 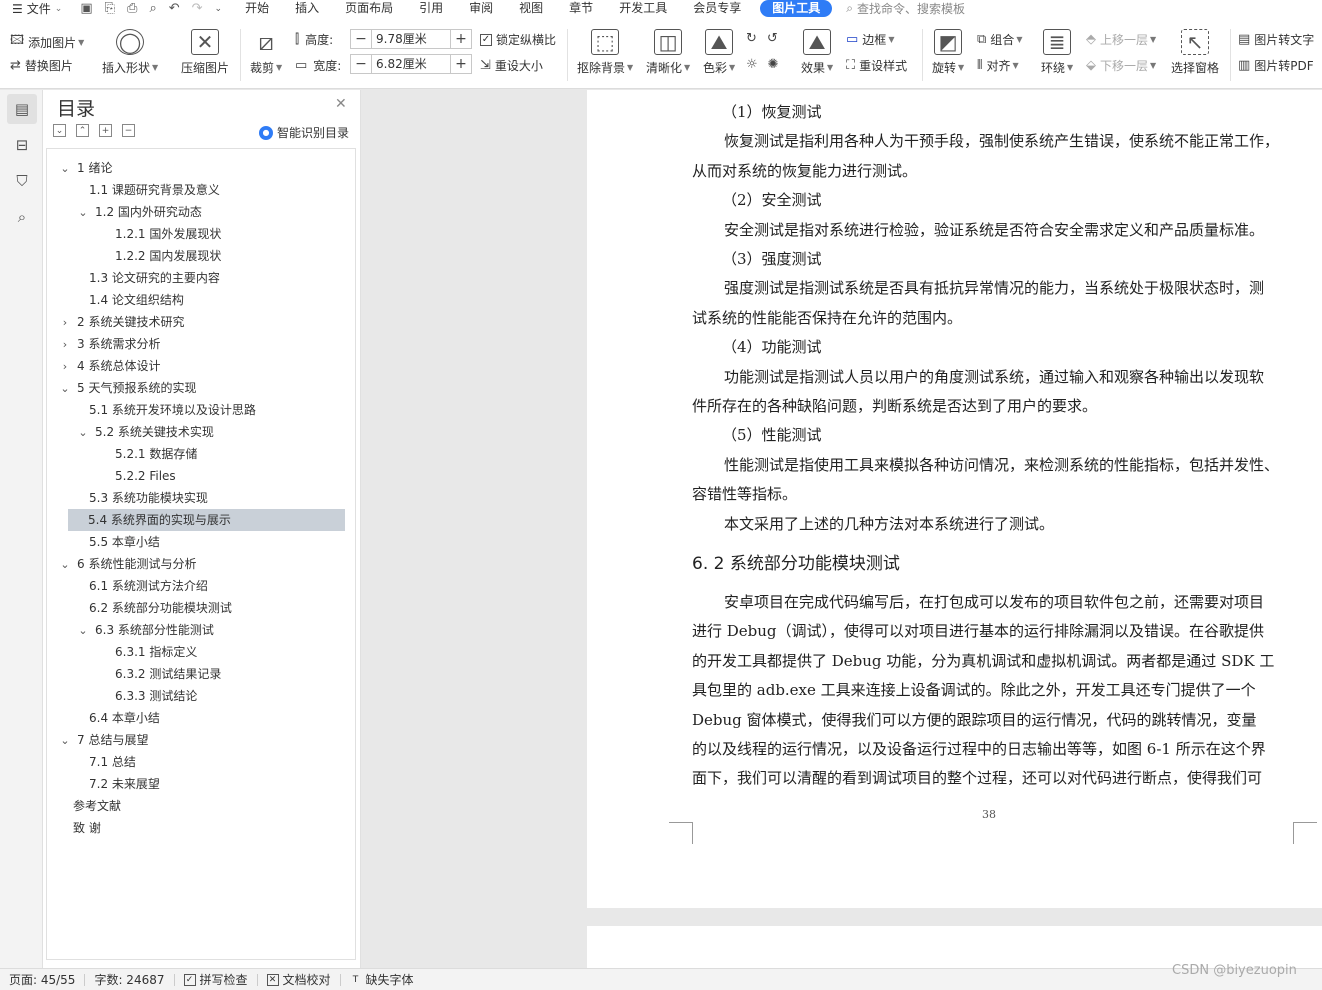 I want to click on decrease-contrast-icon: ↺, so click(x=772, y=38).